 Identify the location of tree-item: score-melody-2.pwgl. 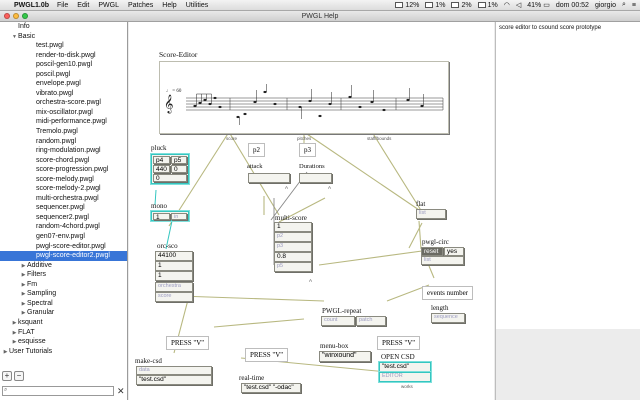
(63, 189).